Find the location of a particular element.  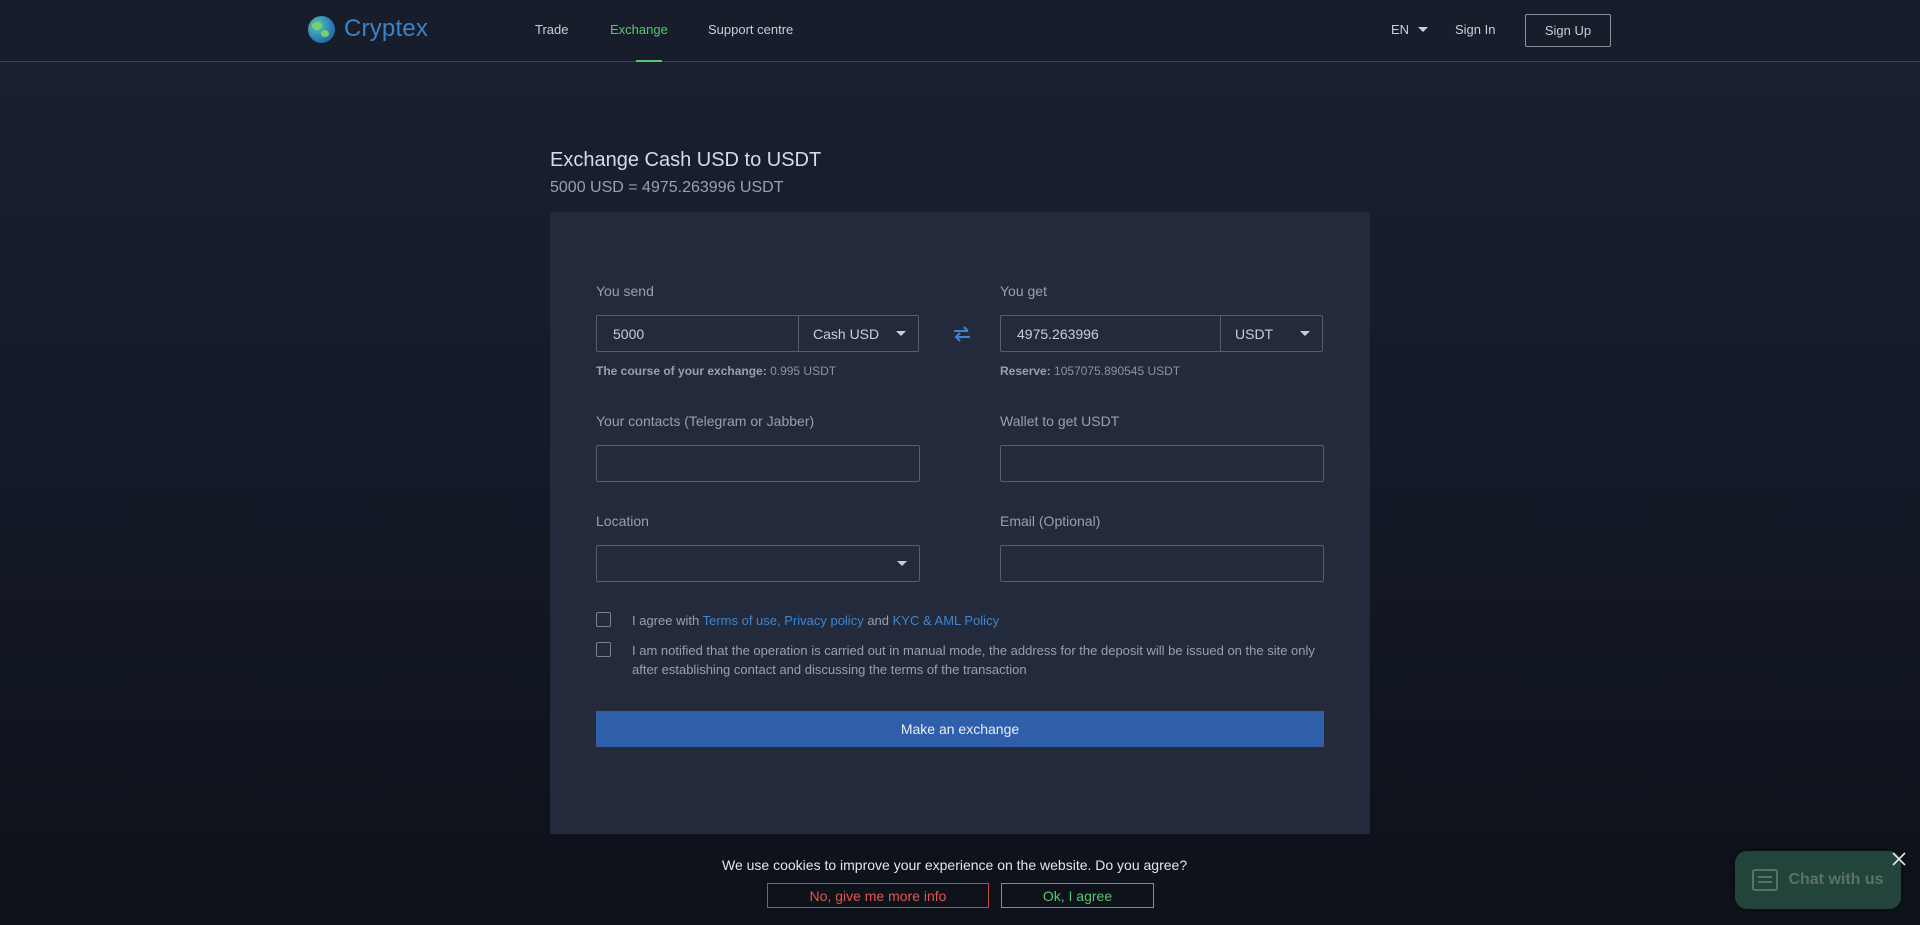

cookie-decline-button: No, give me more info is located at coordinates (878, 895).